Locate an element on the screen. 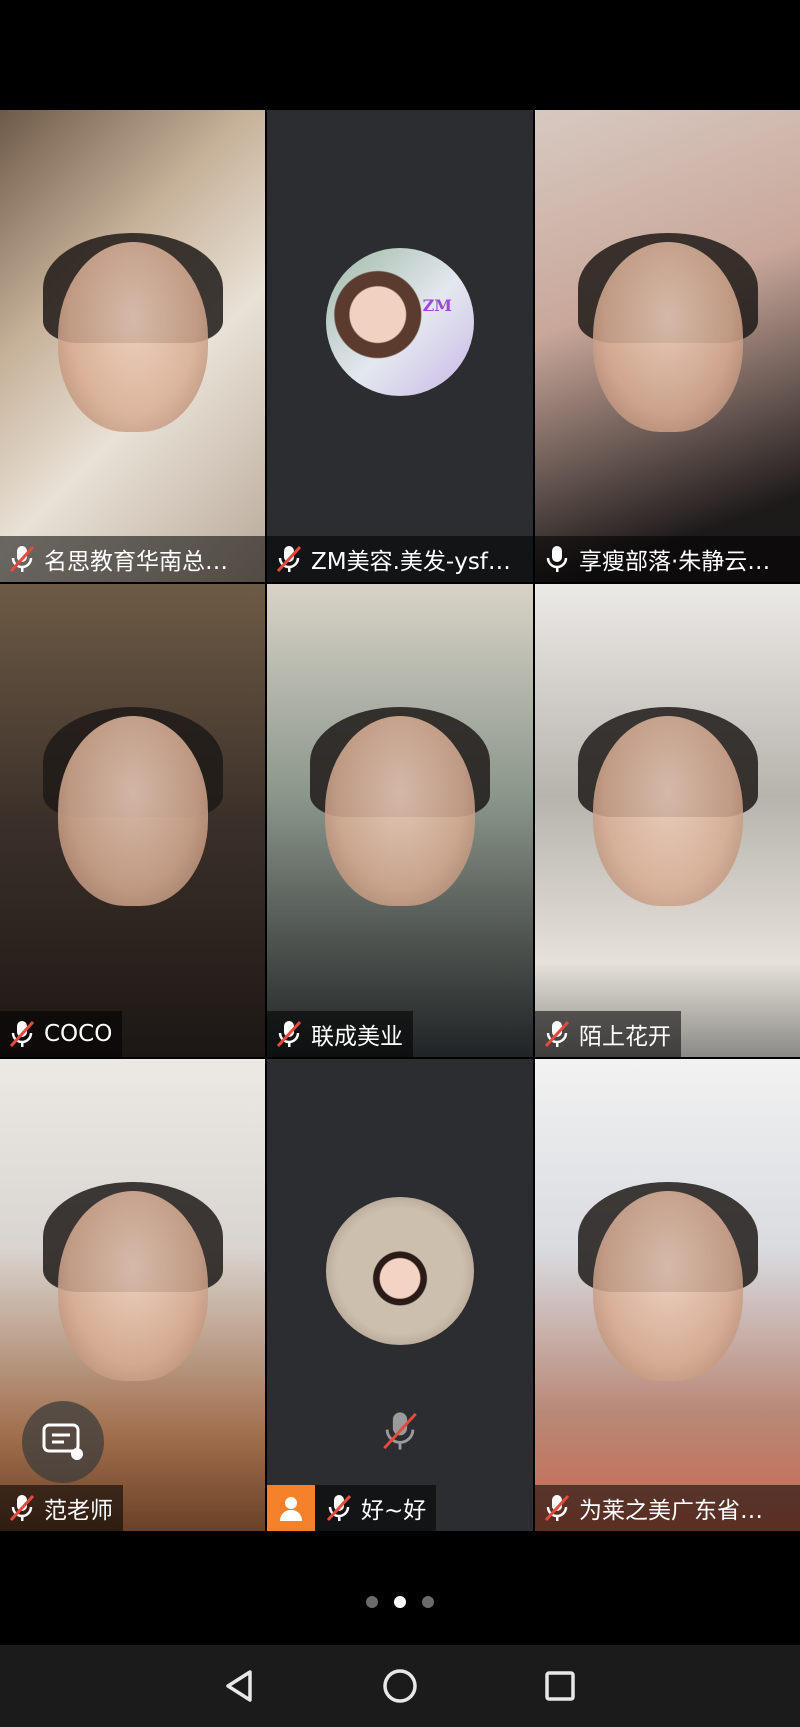  home-button is located at coordinates (400, 1686).